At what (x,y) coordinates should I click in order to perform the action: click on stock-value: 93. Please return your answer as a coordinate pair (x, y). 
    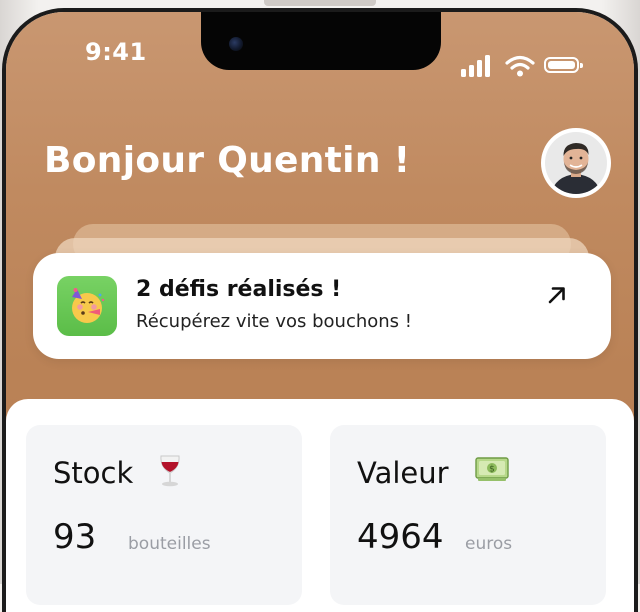
    Looking at the image, I should click on (75, 537).